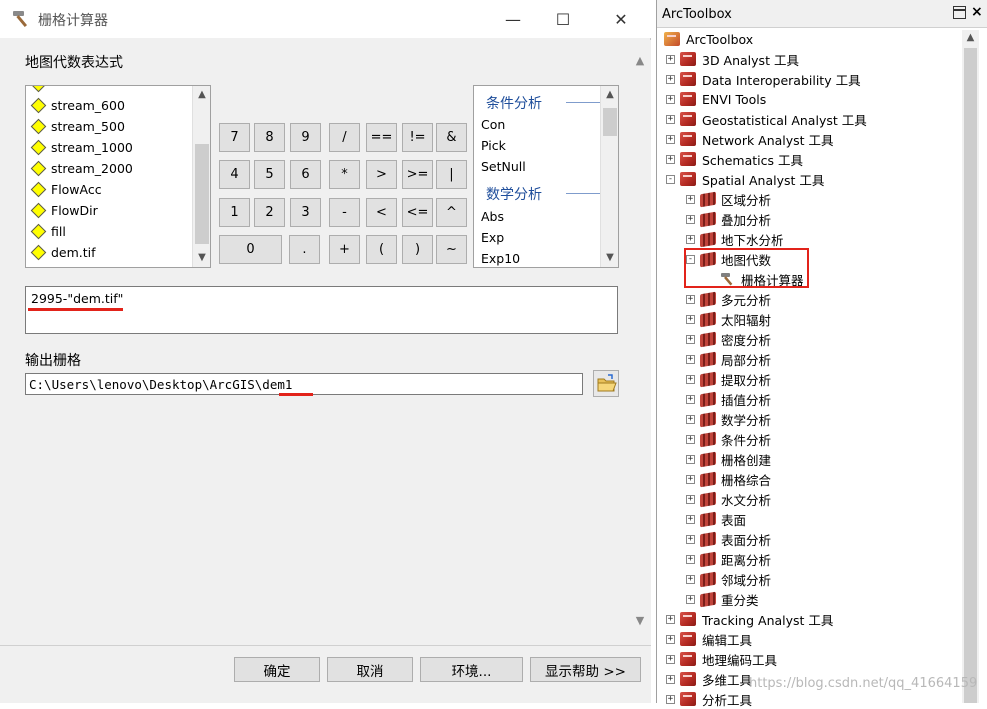  Describe the element at coordinates (304, 384) in the screenshot. I see `output-raster-input` at that location.